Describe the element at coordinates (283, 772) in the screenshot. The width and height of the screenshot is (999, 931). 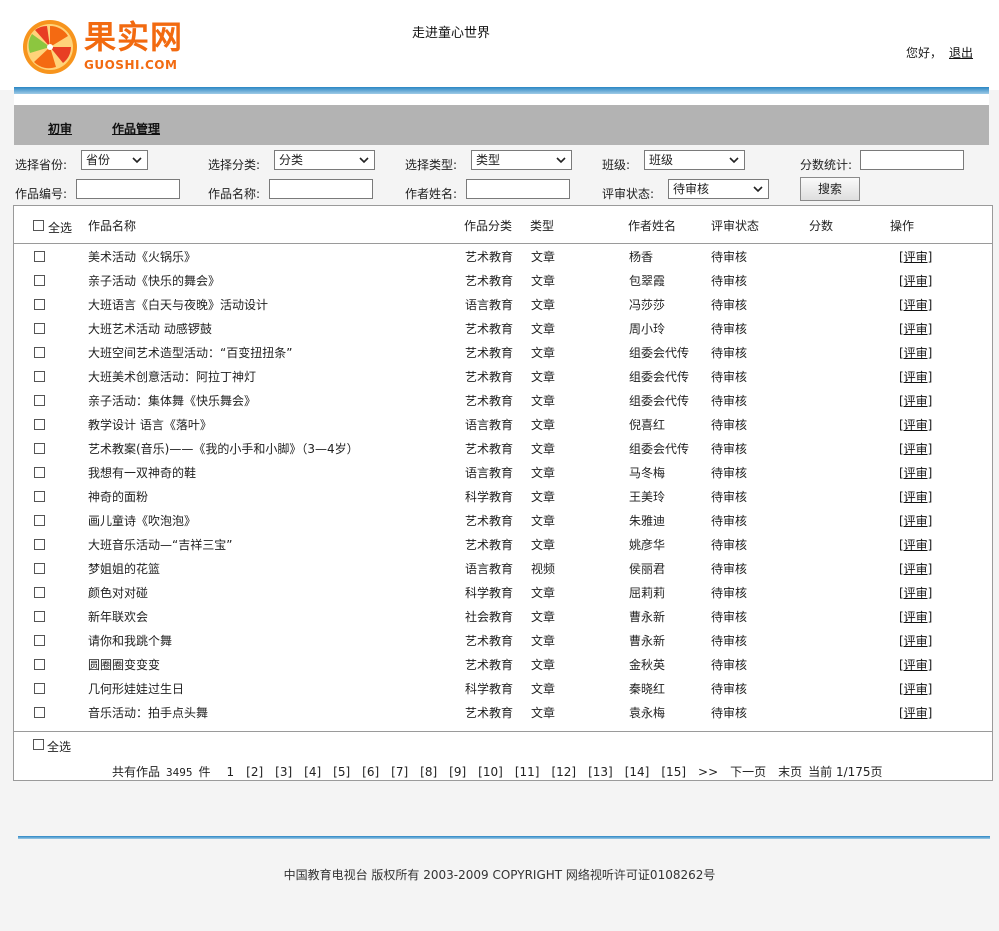
I see `page-link: [3]` at that location.